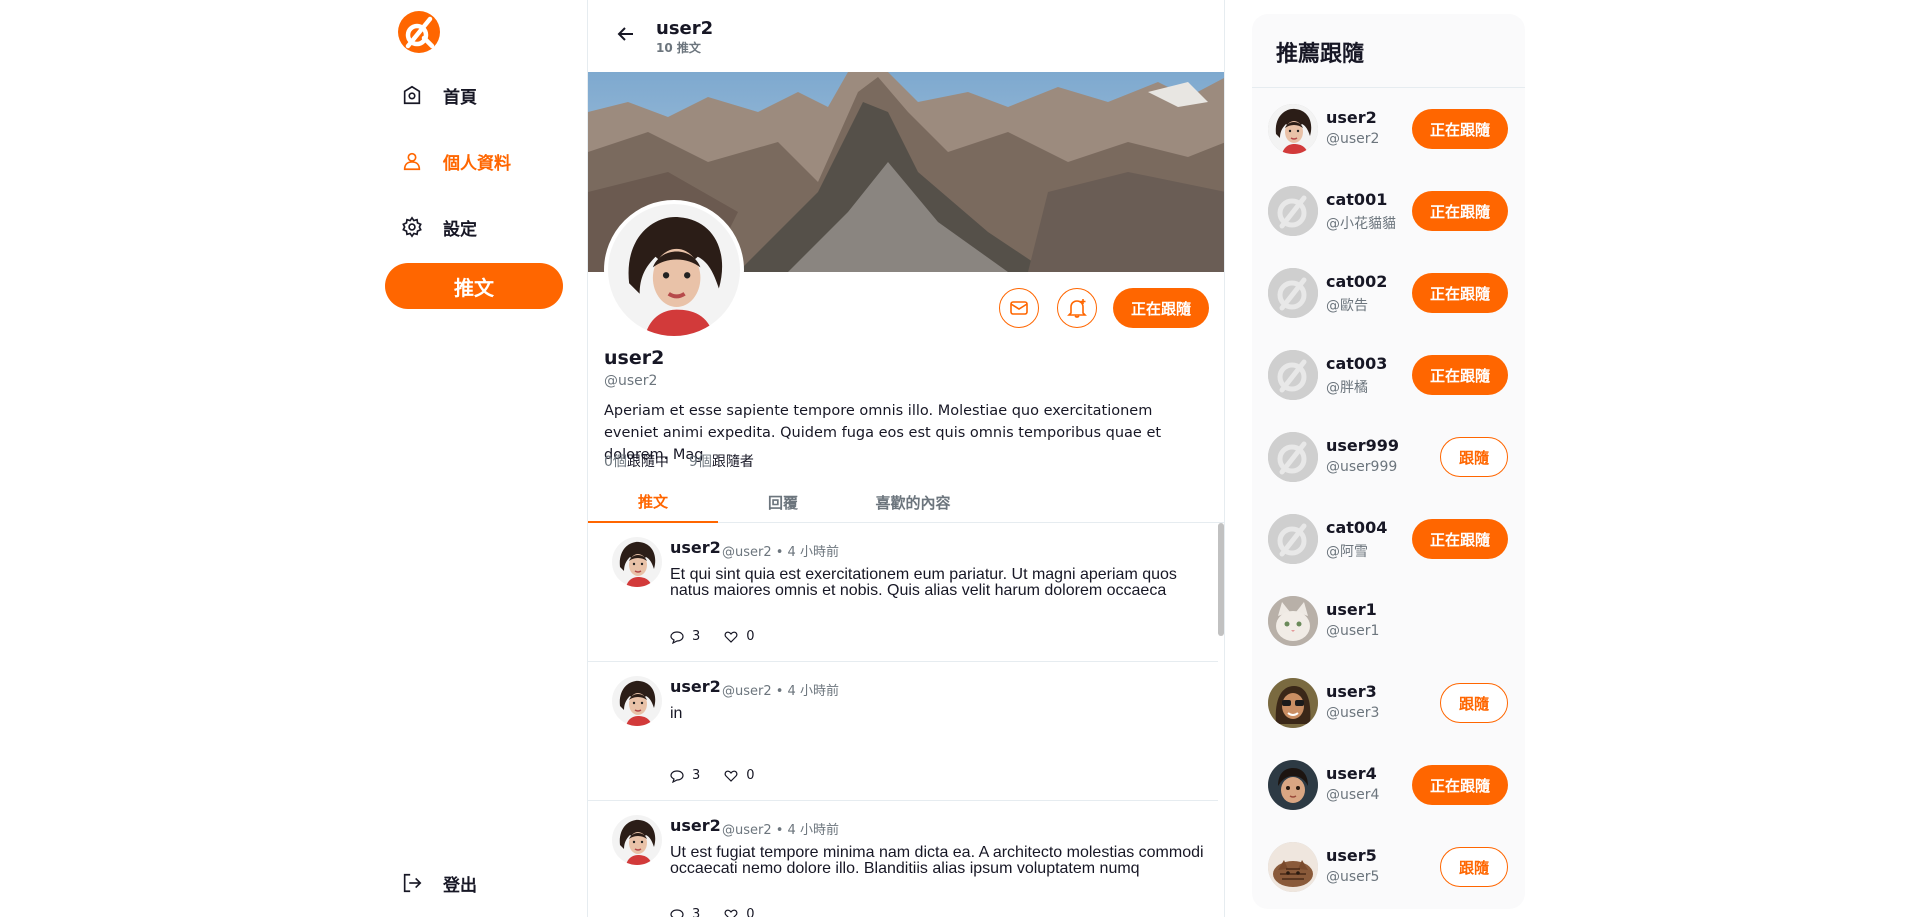 Image resolution: width=1913 pixels, height=917 pixels. What do you see at coordinates (1361, 224) in the screenshot?
I see `recommend-handle: @小花貓貓` at bounding box center [1361, 224].